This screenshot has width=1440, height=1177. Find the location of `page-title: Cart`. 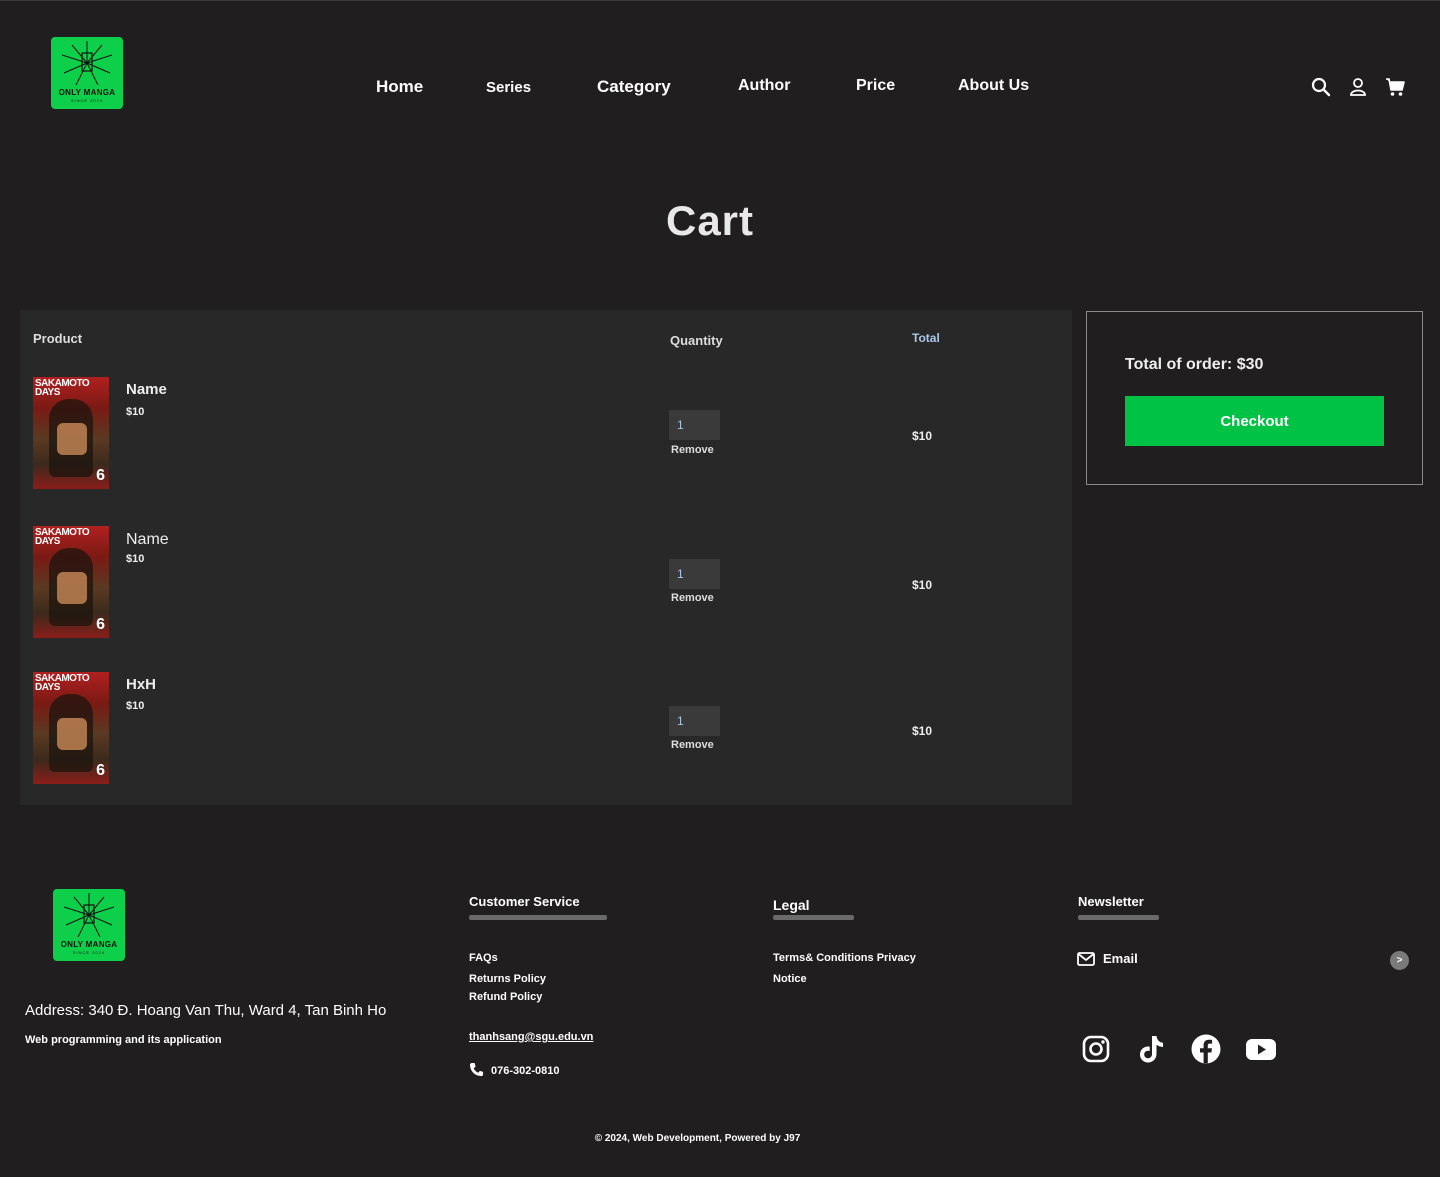

page-title: Cart is located at coordinates (710, 220).